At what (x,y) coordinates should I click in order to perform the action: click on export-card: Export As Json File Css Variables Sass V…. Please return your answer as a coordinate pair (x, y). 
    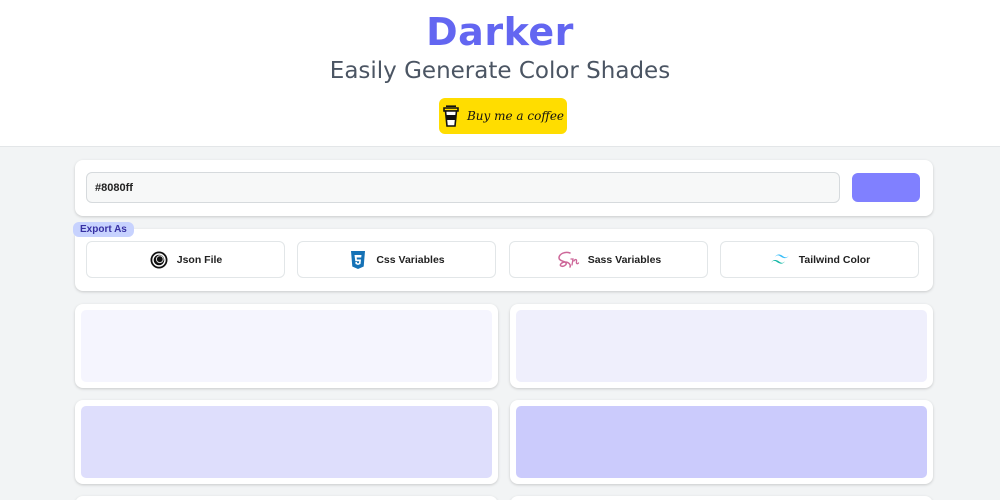
    Looking at the image, I should click on (503, 256).